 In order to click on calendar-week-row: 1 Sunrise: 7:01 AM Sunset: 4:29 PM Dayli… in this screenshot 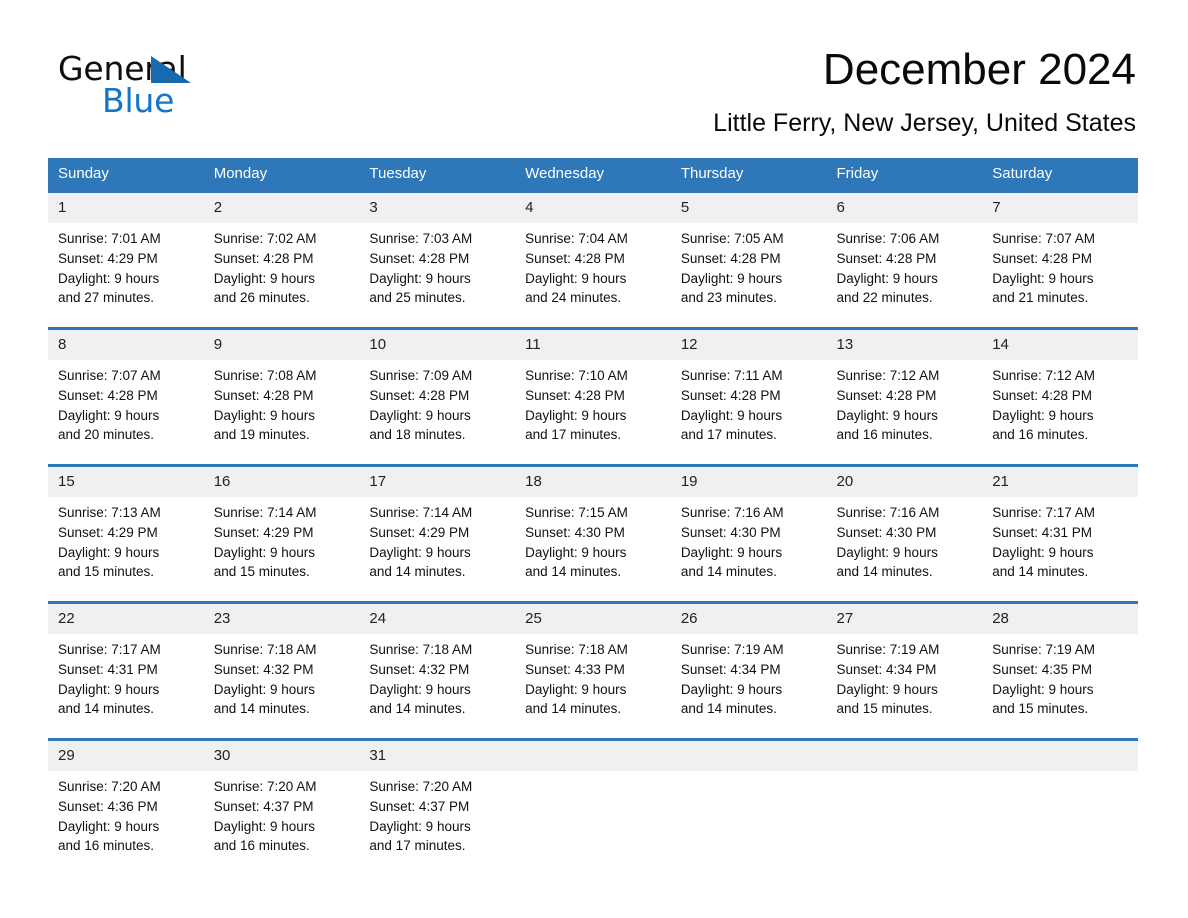, I will do `click(593, 251)`.